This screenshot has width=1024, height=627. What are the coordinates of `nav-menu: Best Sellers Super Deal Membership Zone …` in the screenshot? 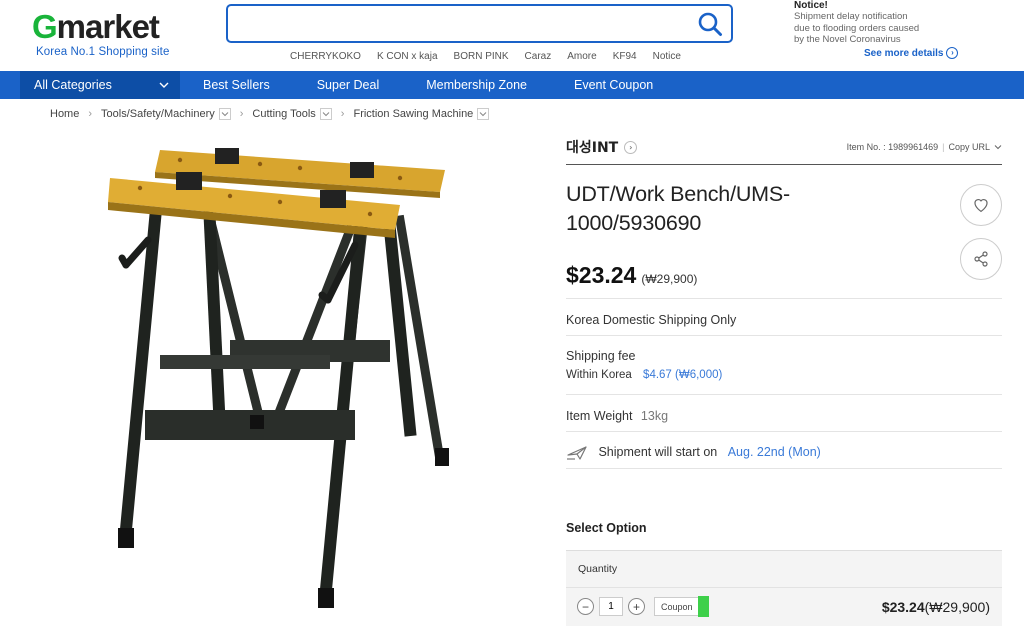 It's located at (416, 85).